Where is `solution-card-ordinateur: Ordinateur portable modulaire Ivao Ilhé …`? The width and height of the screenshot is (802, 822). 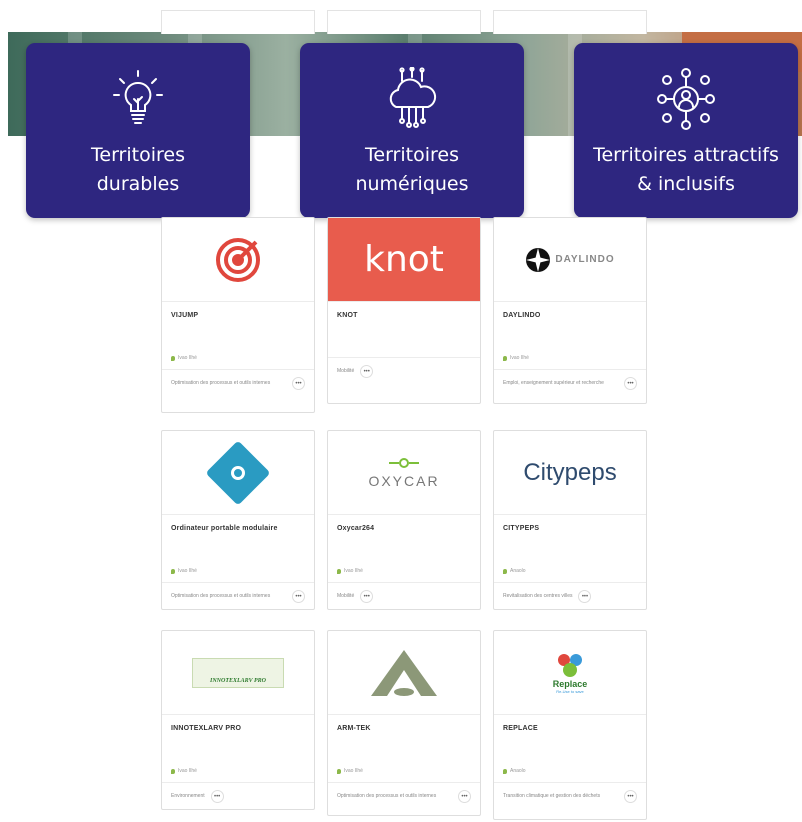
solution-card-ordinateur: Ordinateur portable modulaire Ivao Ilhé … is located at coordinates (238, 520).